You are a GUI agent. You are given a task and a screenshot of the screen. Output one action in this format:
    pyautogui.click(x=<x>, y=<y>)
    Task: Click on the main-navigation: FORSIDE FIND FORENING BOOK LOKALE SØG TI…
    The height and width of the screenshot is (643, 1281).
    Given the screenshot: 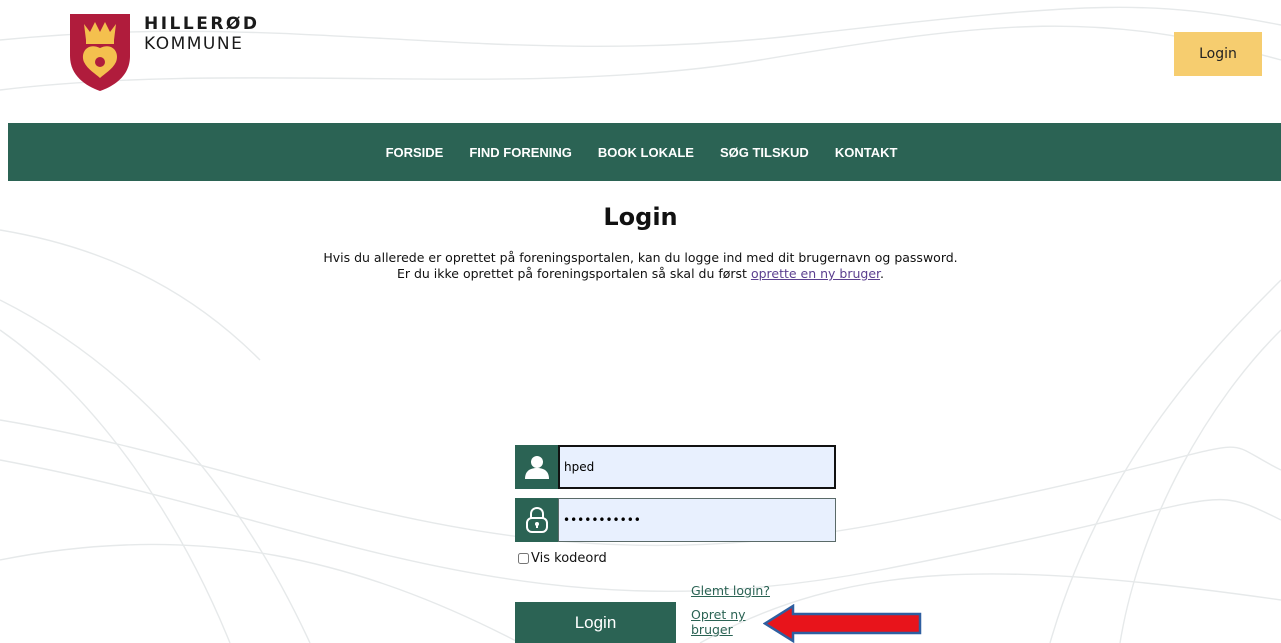 What is the action you would take?
    pyautogui.click(x=644, y=152)
    